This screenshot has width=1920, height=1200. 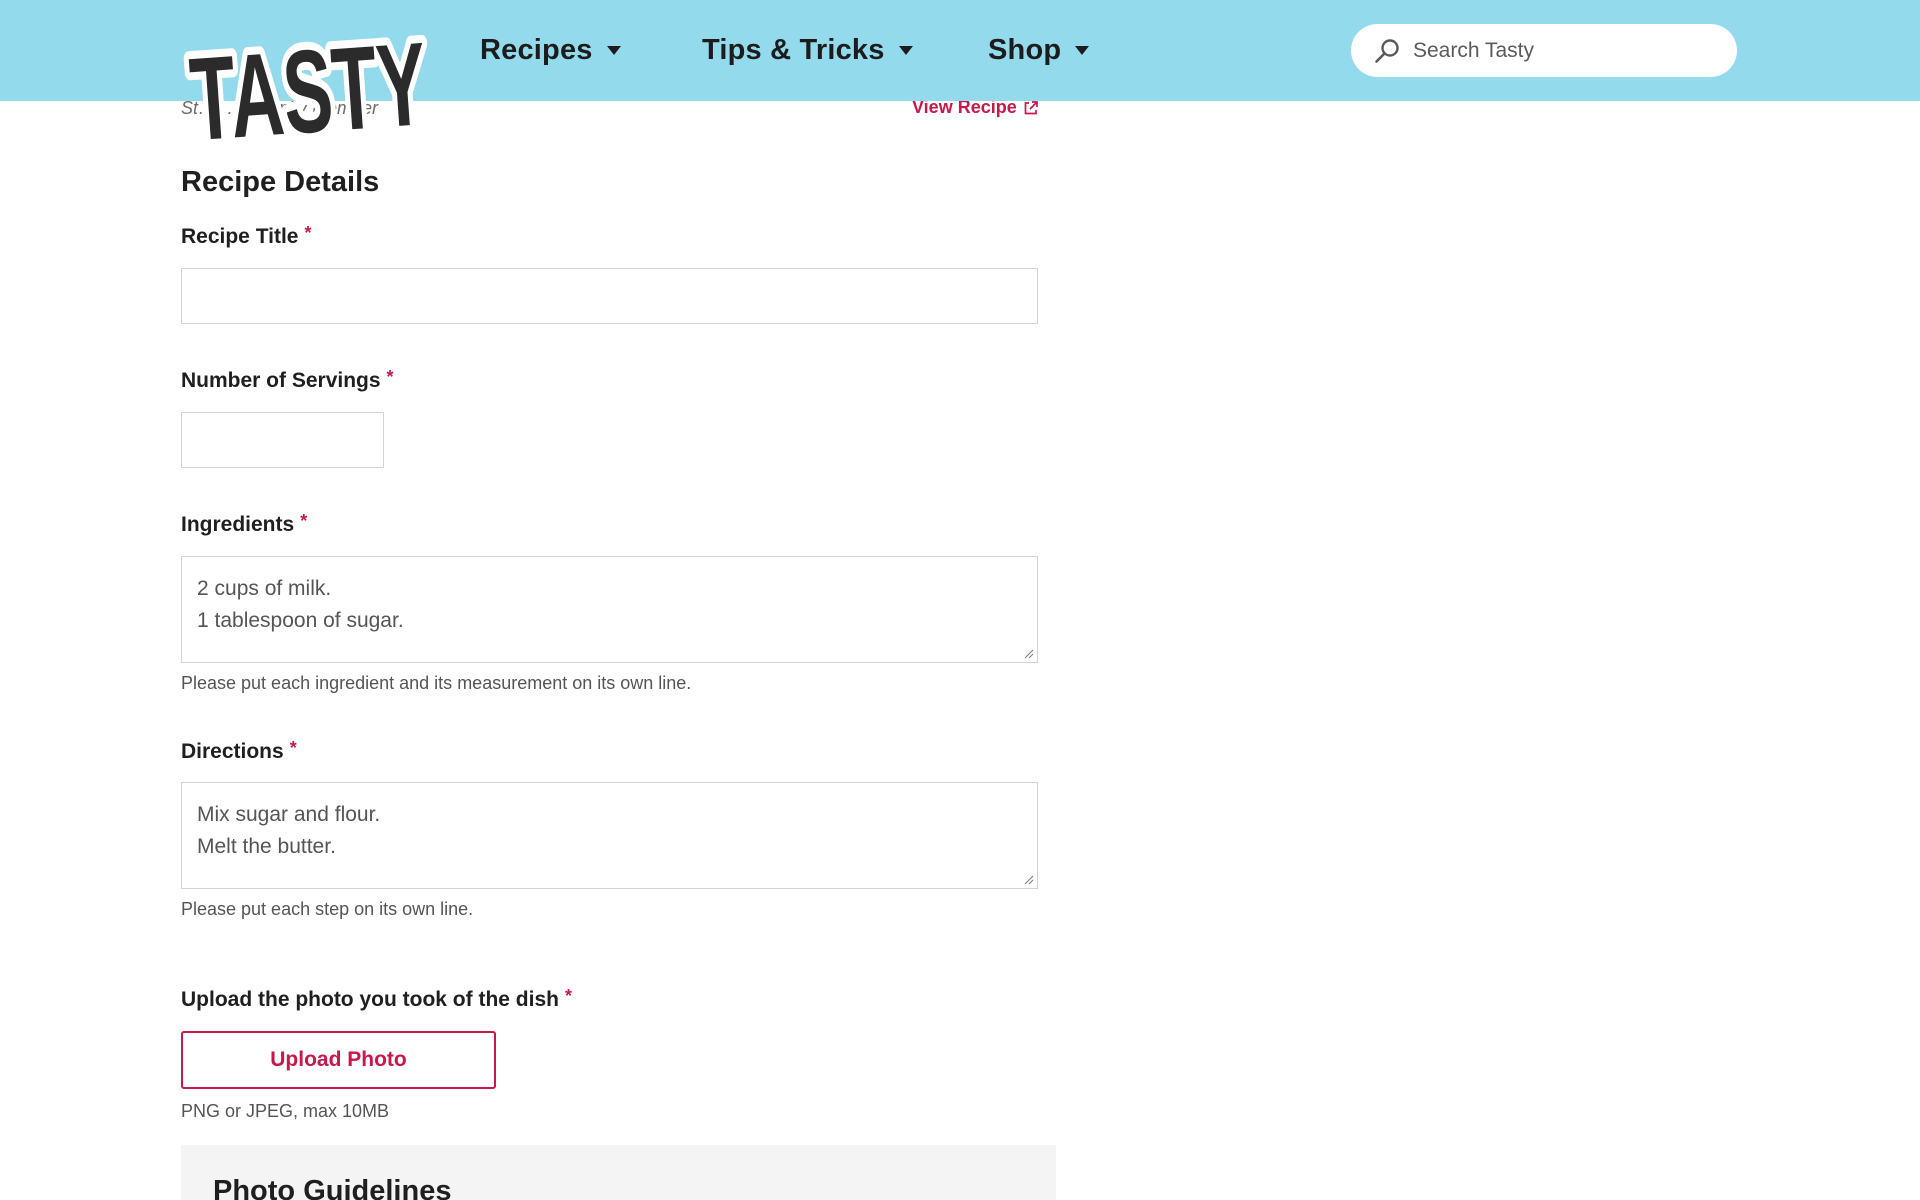 I want to click on photo-guidelines-title: Photo Guidelines, so click(x=332, y=1187).